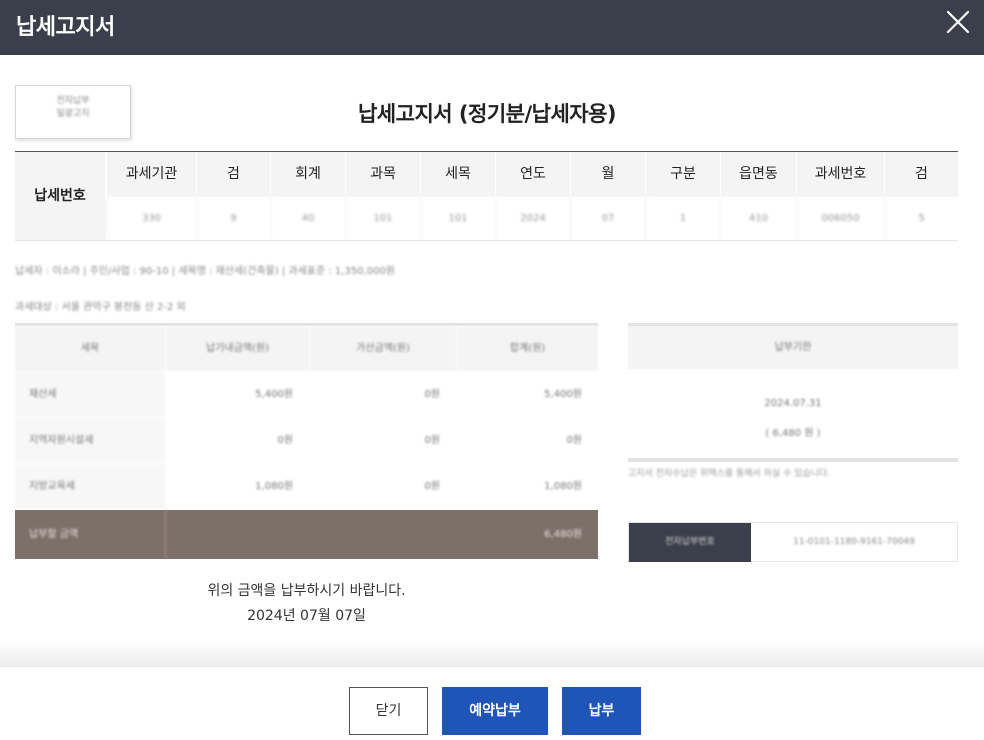 This screenshot has width=984, height=740. Describe the element at coordinates (383, 348) in the screenshot. I see `header-extra-amount: 가산금액(원)` at that location.